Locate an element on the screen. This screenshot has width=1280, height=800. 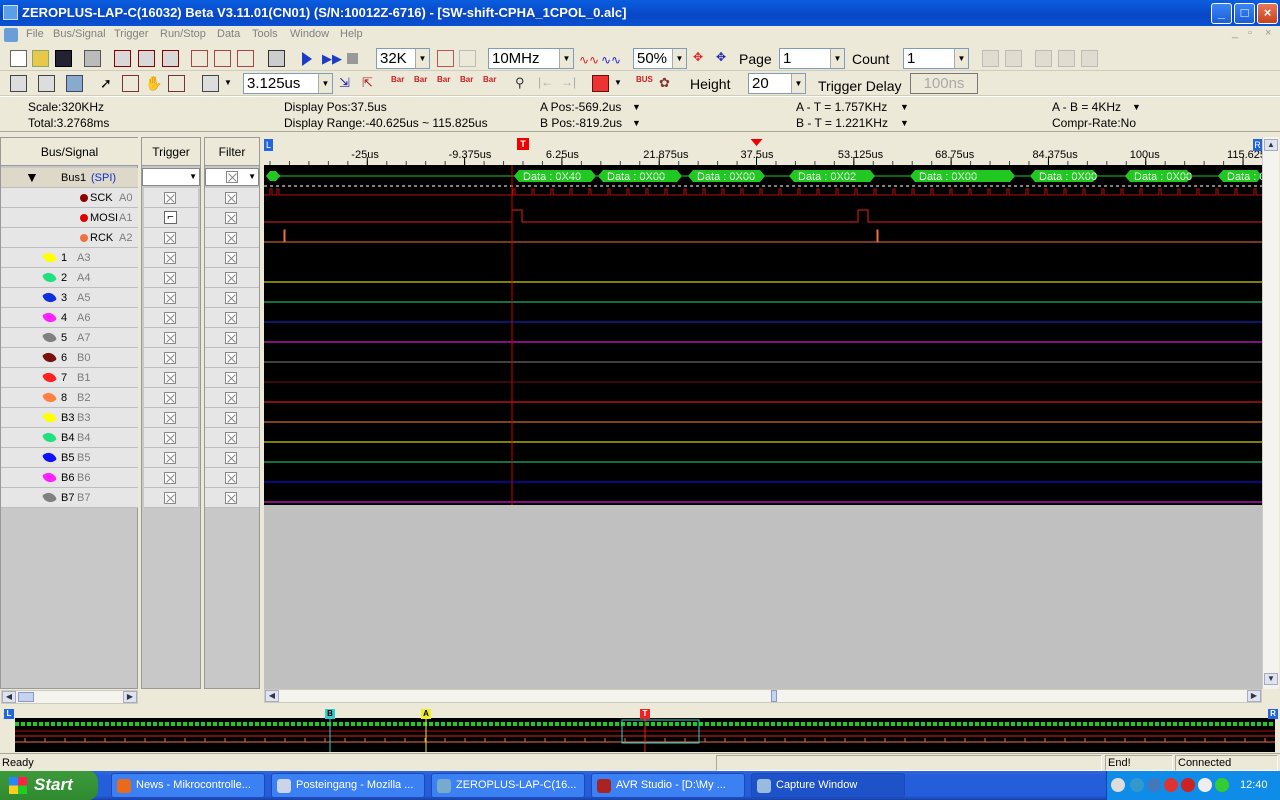
minimize-button: _ is located at coordinates (1221, 13).